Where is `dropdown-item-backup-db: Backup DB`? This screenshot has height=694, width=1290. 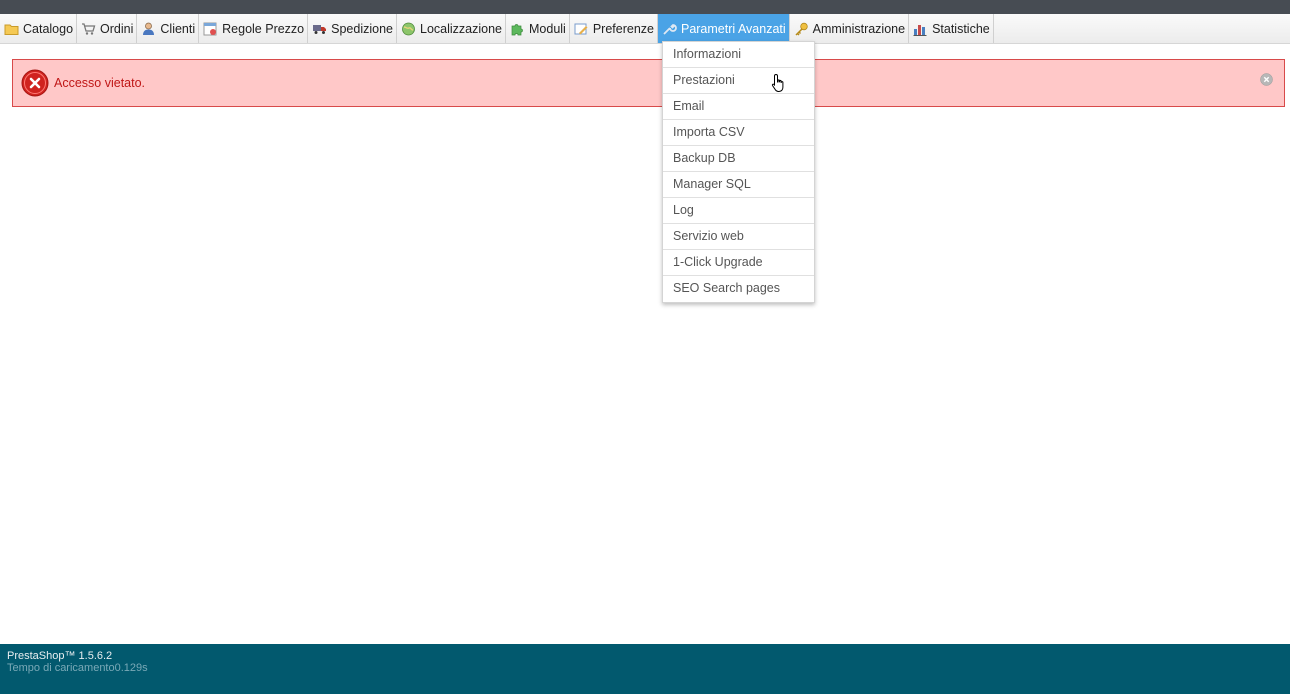 dropdown-item-backup-db: Backup DB is located at coordinates (738, 159).